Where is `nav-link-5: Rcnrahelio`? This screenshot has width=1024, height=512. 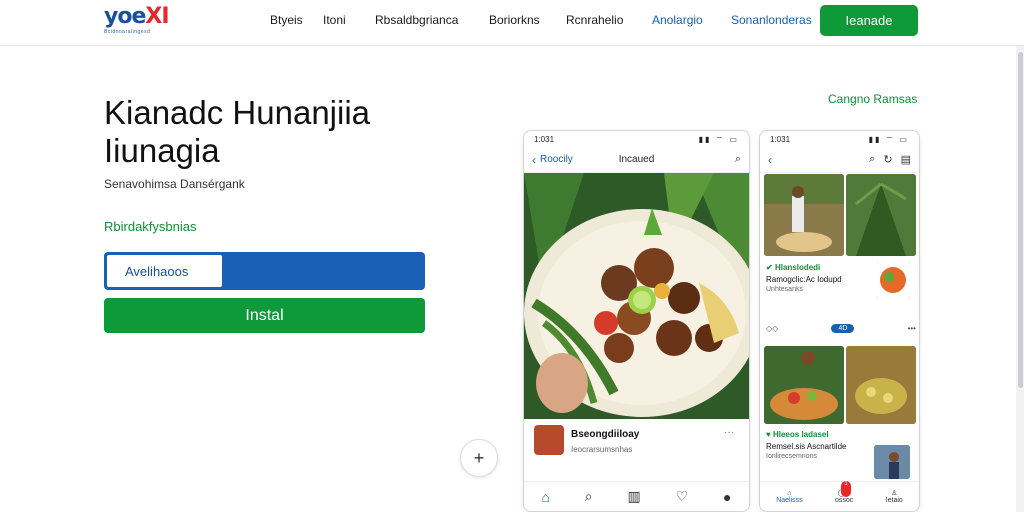
nav-link-5: Rcnrahelio is located at coordinates (609, 20).